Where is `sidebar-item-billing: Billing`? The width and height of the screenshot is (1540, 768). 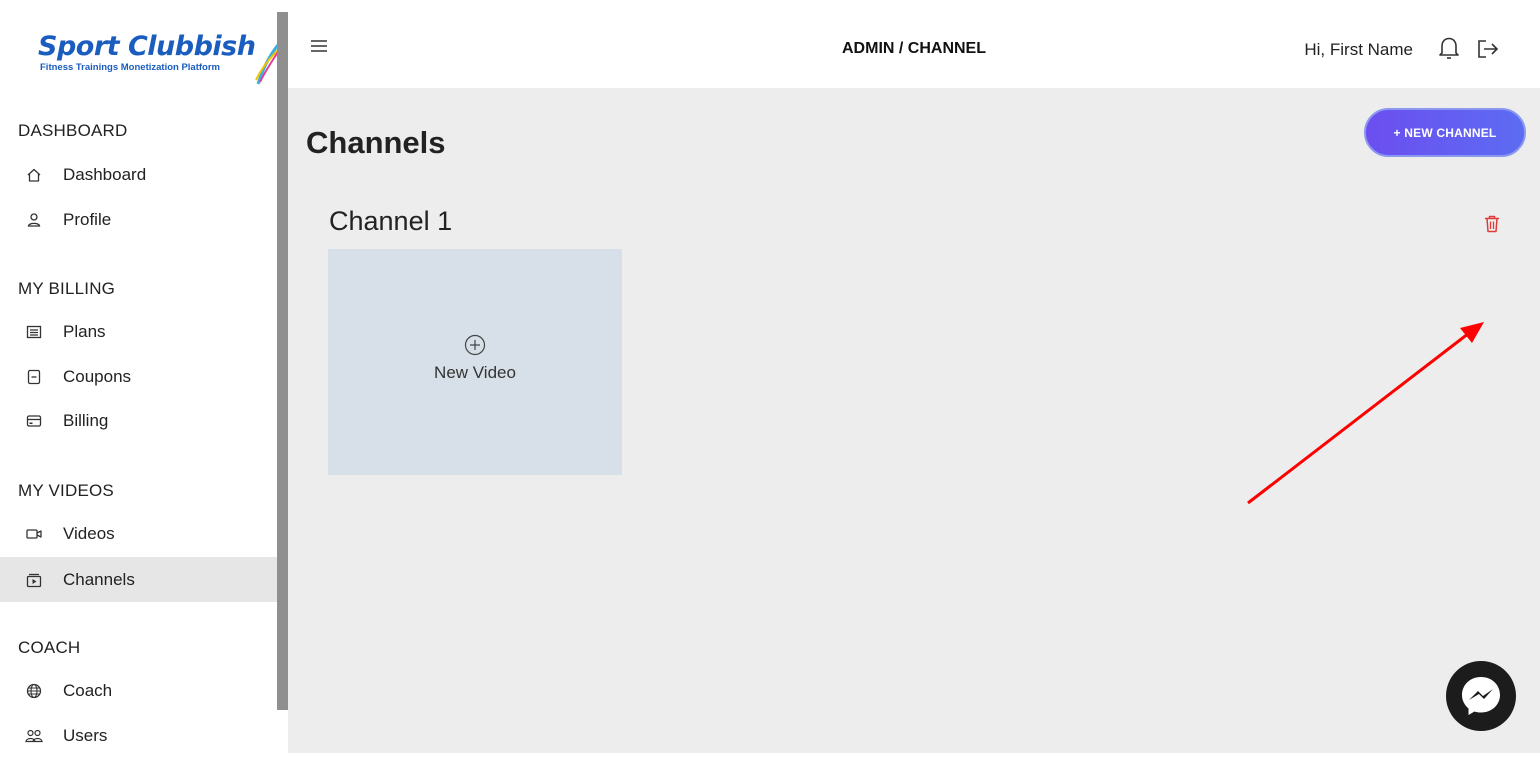 sidebar-item-billing: Billing is located at coordinates (138, 421).